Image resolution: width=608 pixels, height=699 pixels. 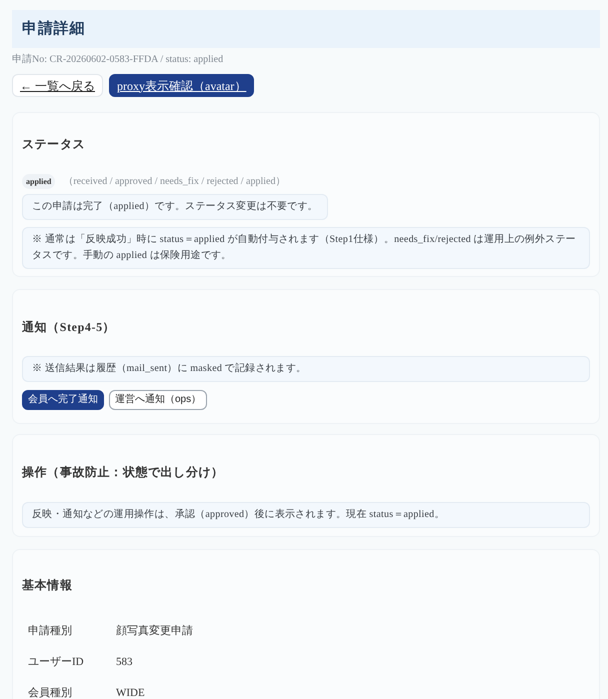 What do you see at coordinates (39, 181) in the screenshot?
I see `status-badge: applied` at bounding box center [39, 181].